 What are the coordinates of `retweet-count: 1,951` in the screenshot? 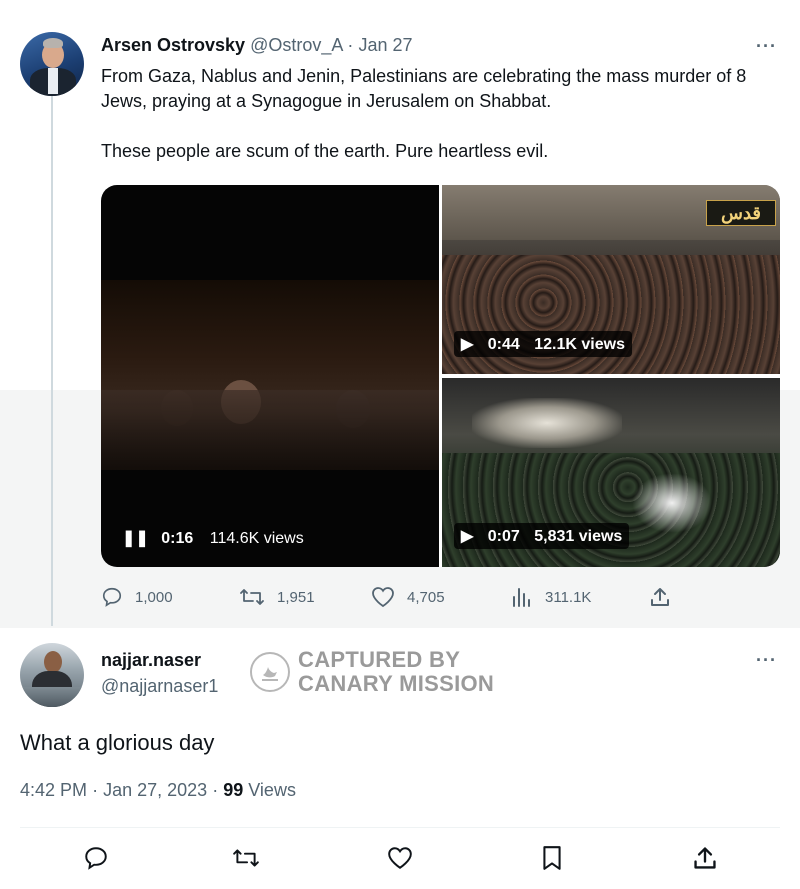 It's located at (296, 597).